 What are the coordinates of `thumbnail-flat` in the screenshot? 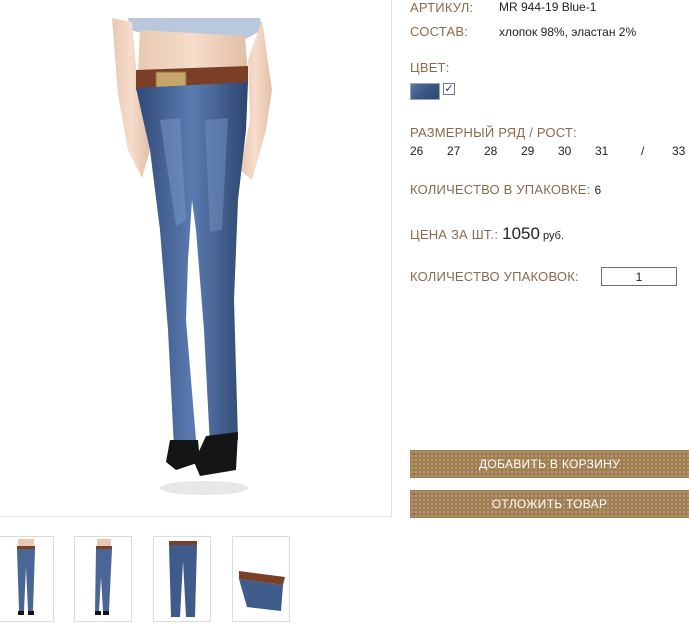 It's located at (182, 579).